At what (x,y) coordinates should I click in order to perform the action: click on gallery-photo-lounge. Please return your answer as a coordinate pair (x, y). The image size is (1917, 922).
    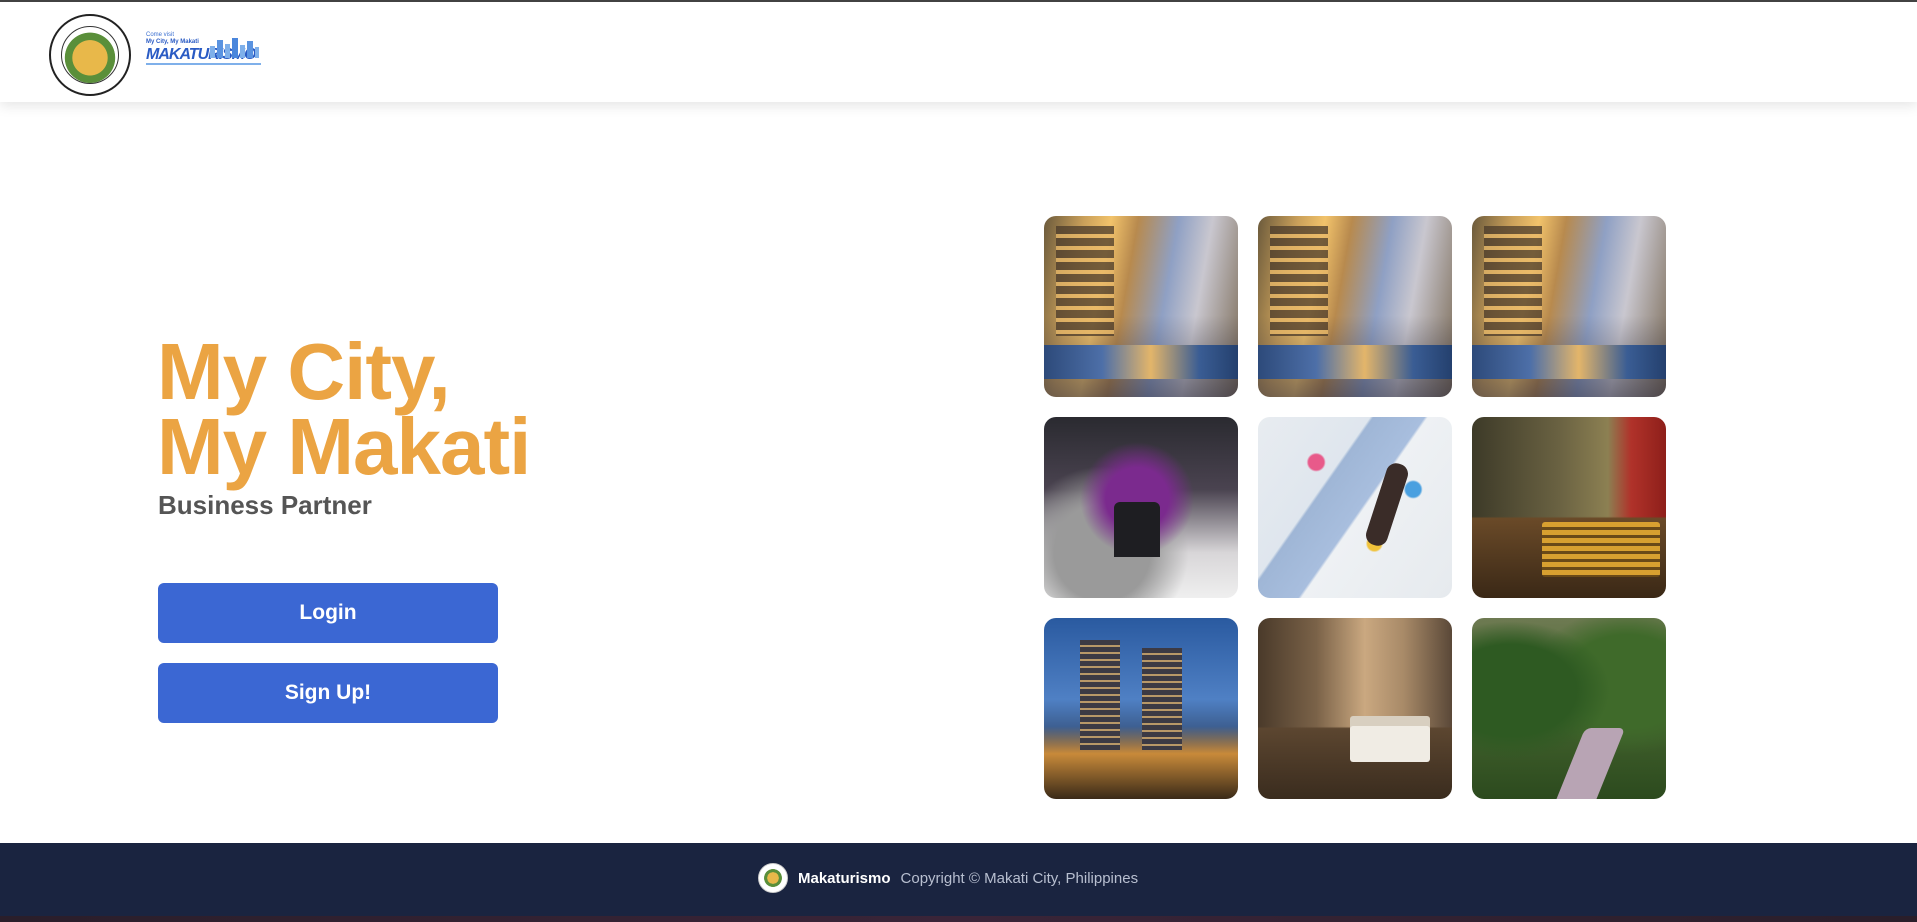
    Looking at the image, I should click on (1569, 507).